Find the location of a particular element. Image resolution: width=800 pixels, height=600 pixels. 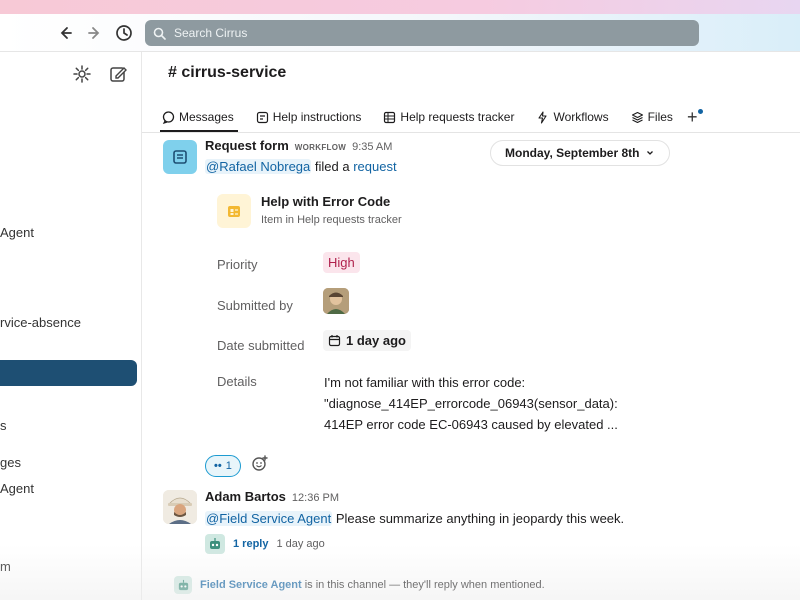

sidebar-item-s: s is located at coordinates (3, 425).